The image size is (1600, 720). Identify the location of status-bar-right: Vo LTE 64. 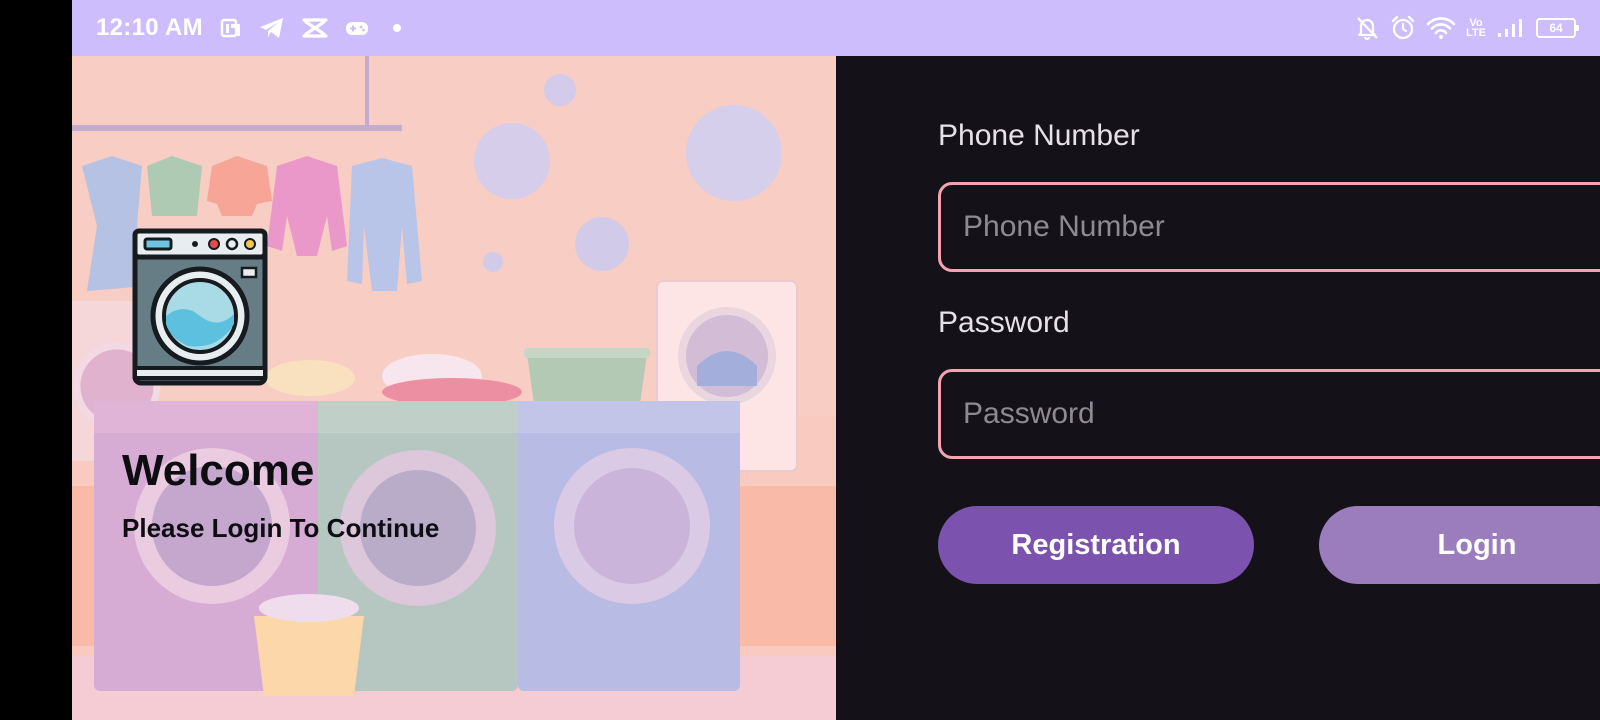
(1466, 28).